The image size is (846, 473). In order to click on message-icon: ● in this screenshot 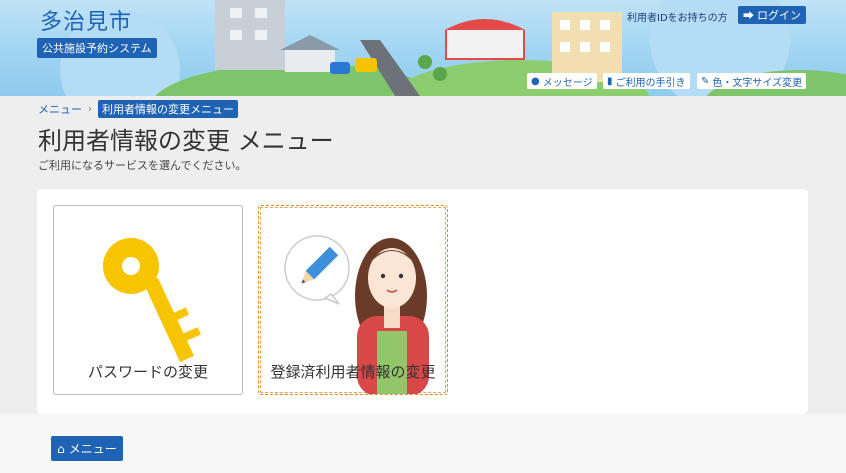, I will do `click(535, 81)`.